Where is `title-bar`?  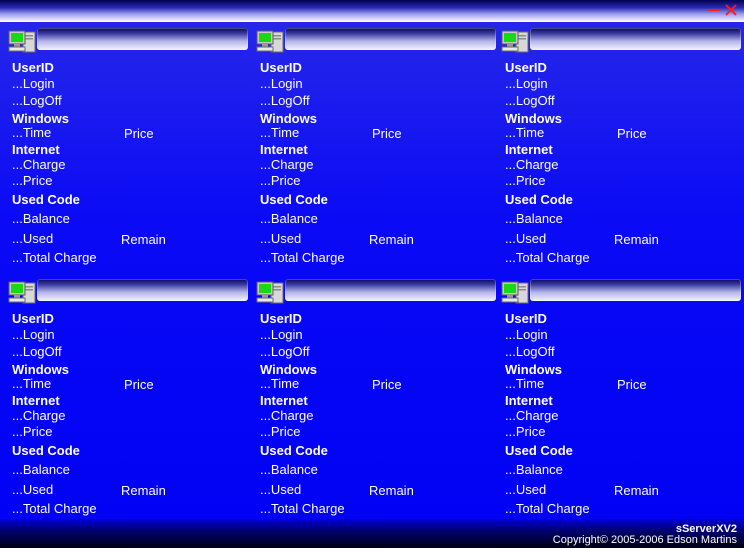
title-bar is located at coordinates (372, 11).